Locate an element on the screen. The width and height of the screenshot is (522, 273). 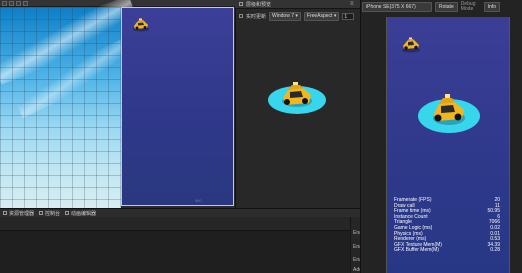
console-icon is located at coordinates (41, 213).